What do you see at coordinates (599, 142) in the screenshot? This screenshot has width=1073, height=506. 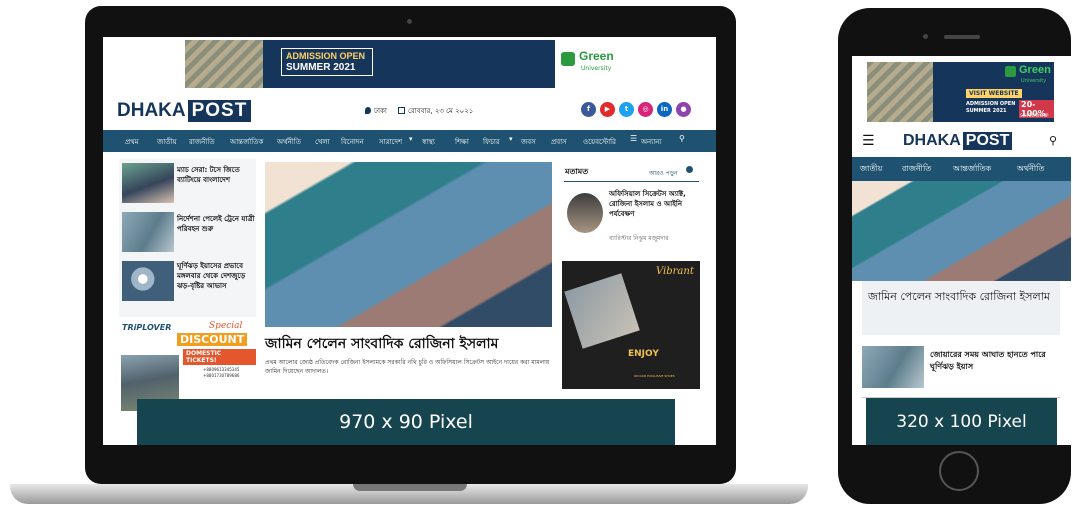 I see `nav-item-webstory: ওয়েবস্টোরি` at bounding box center [599, 142].